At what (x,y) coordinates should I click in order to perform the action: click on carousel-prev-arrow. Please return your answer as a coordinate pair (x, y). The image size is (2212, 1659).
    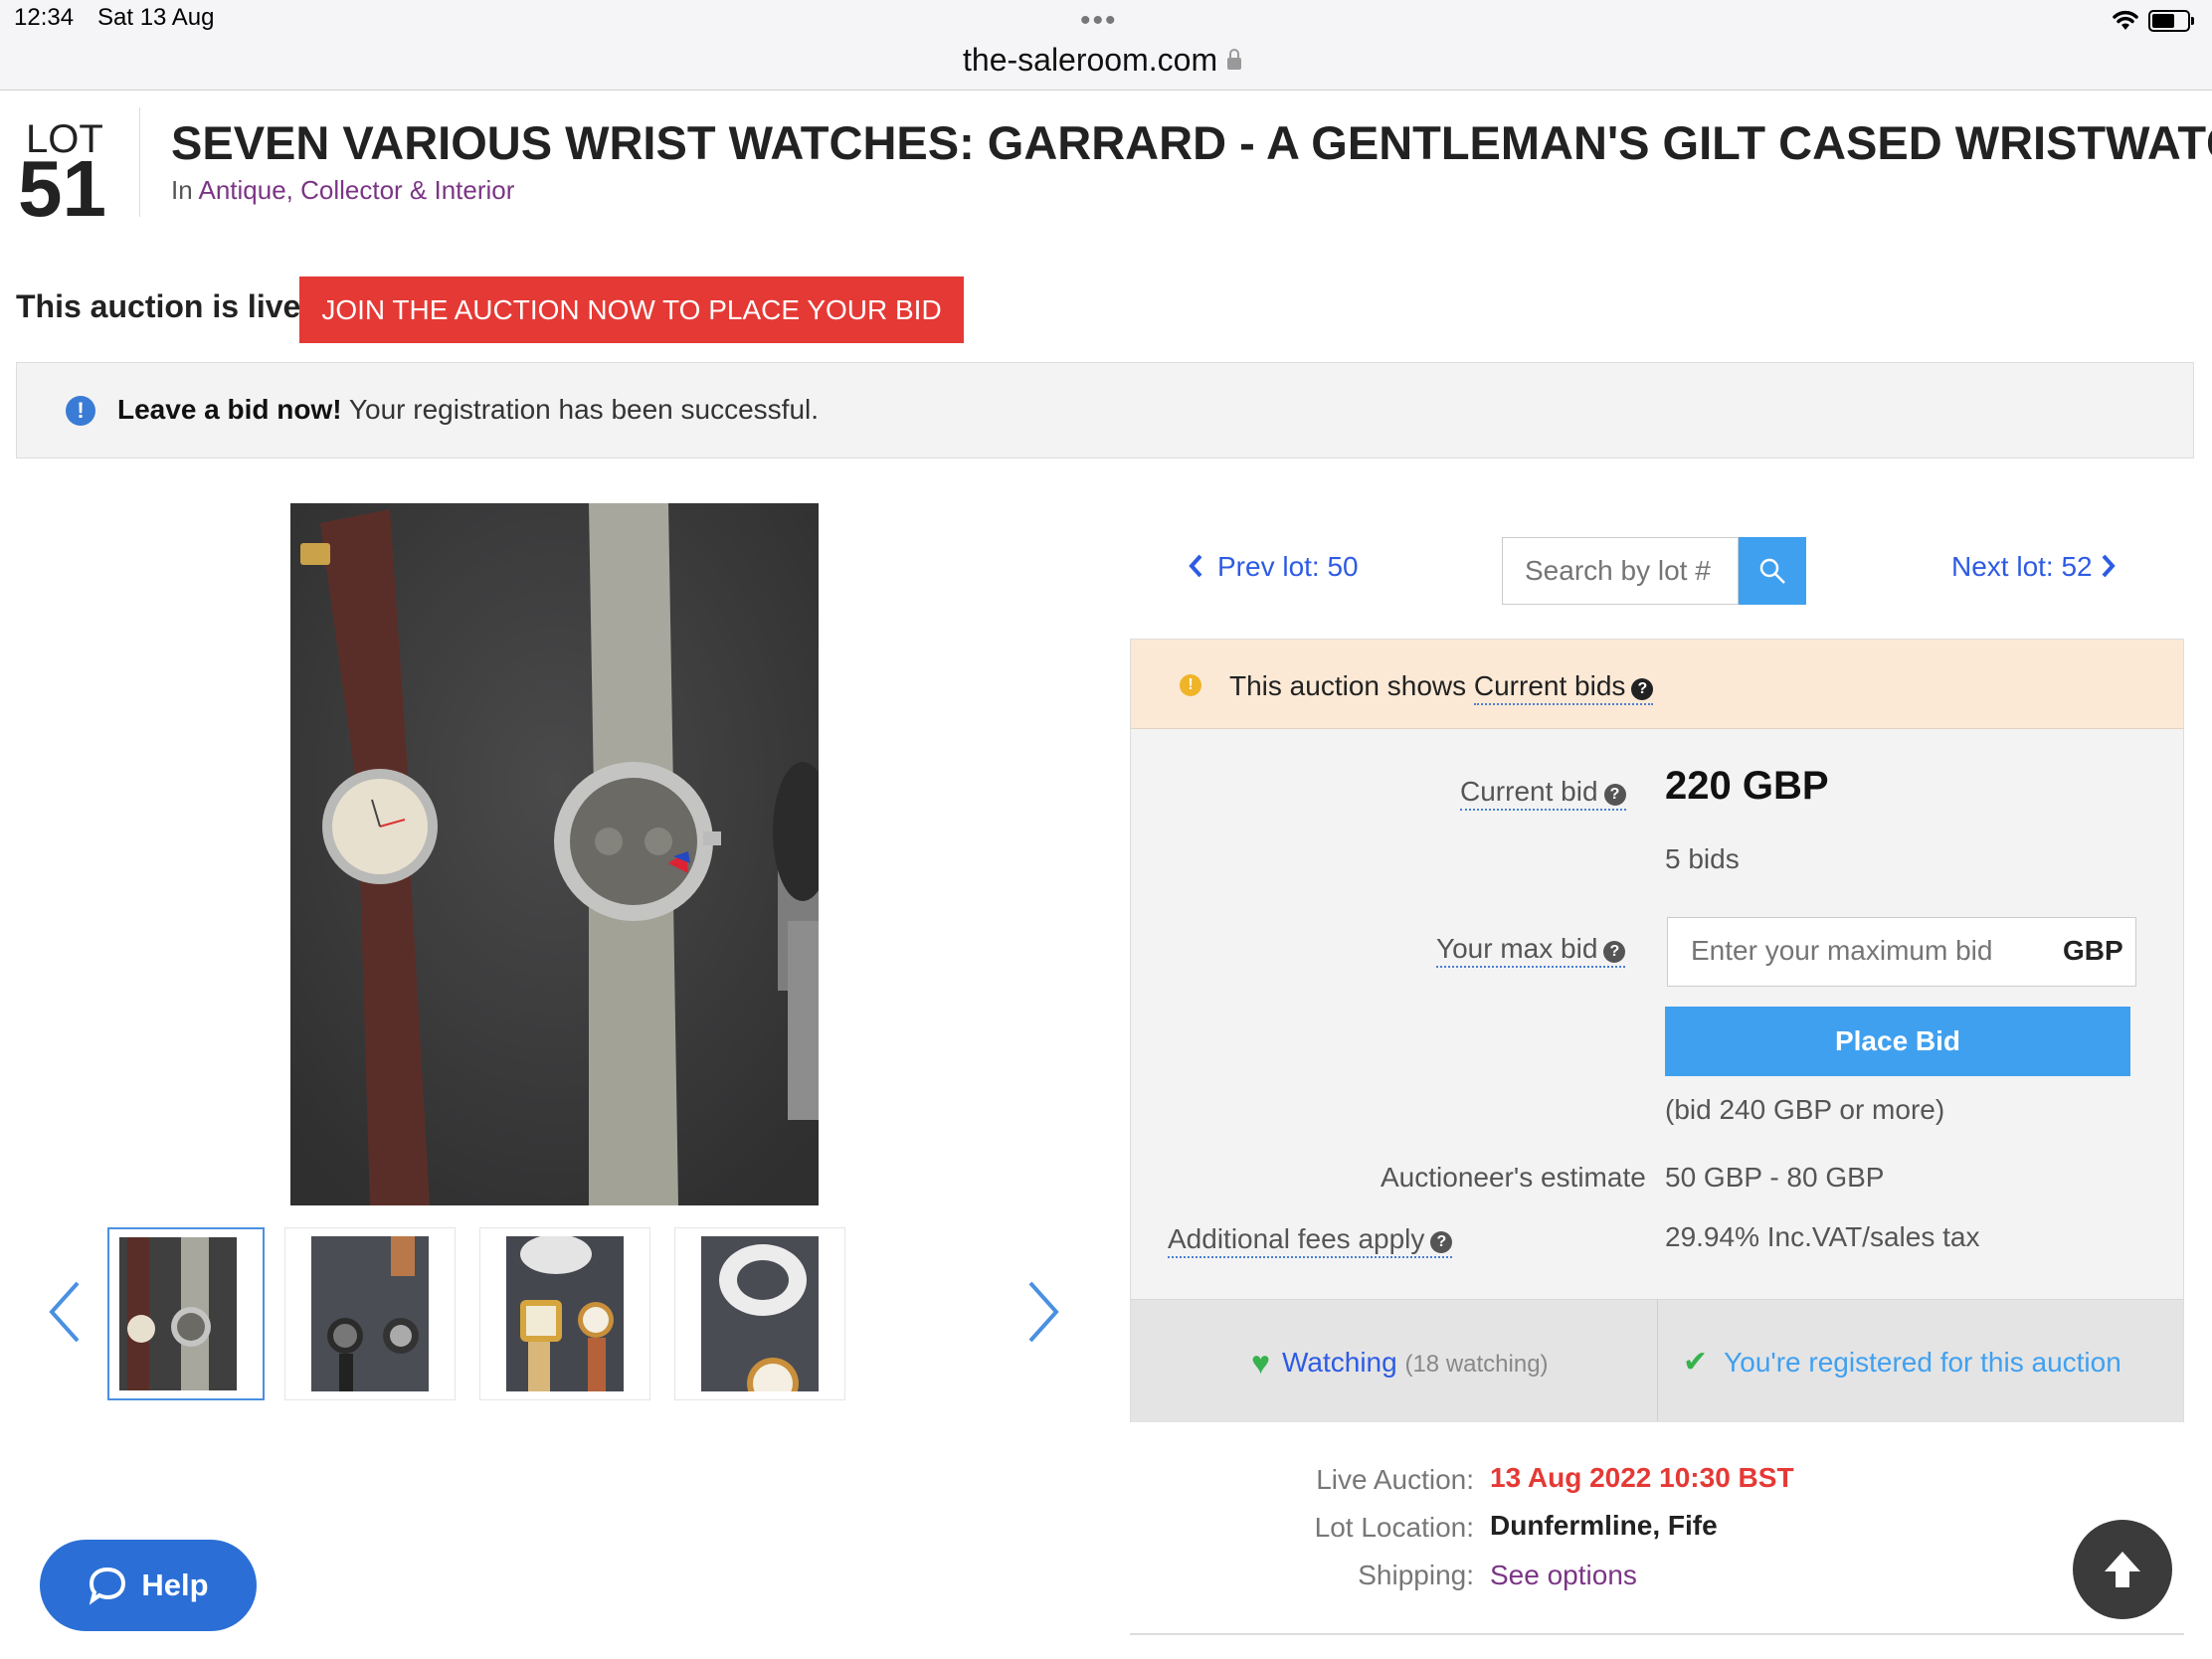
    Looking at the image, I should click on (64, 1317).